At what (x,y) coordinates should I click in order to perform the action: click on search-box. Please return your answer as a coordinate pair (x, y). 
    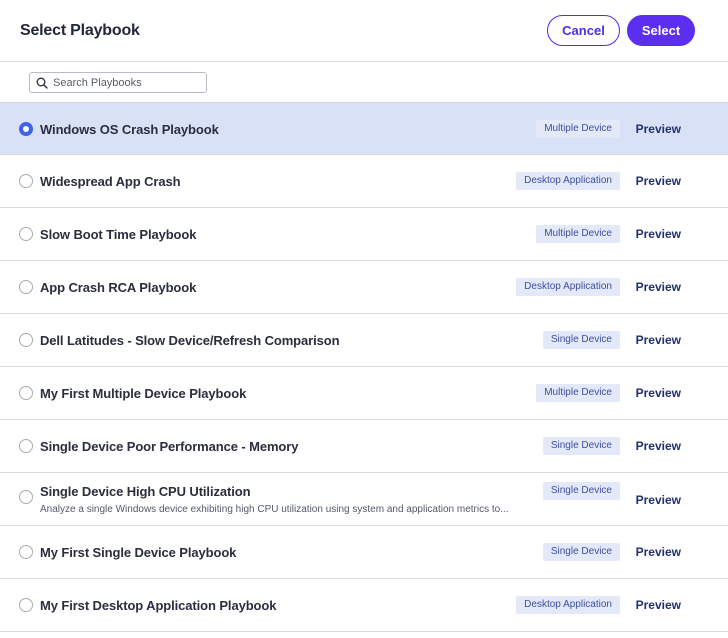
    Looking at the image, I should click on (118, 82).